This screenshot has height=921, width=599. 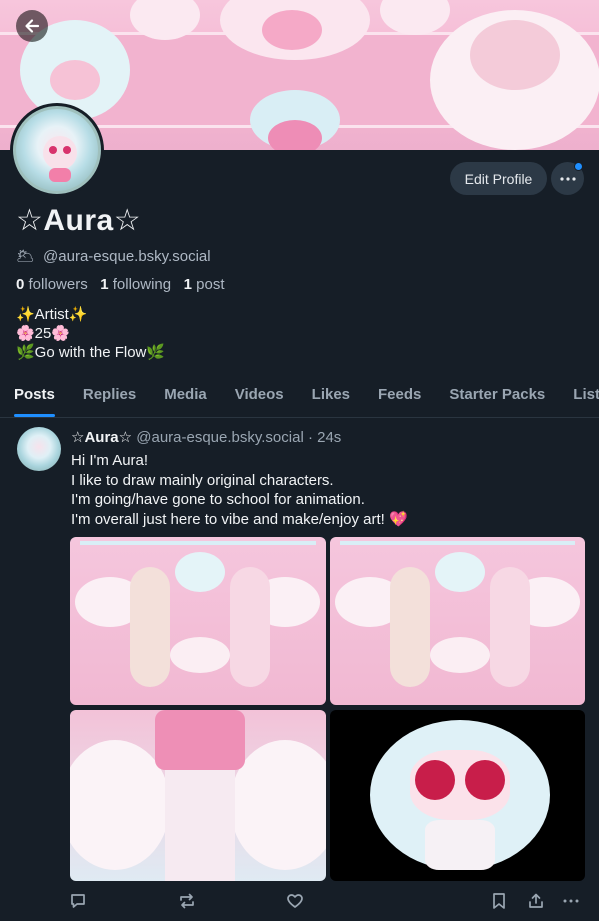 I want to click on share-button, so click(x=536, y=901).